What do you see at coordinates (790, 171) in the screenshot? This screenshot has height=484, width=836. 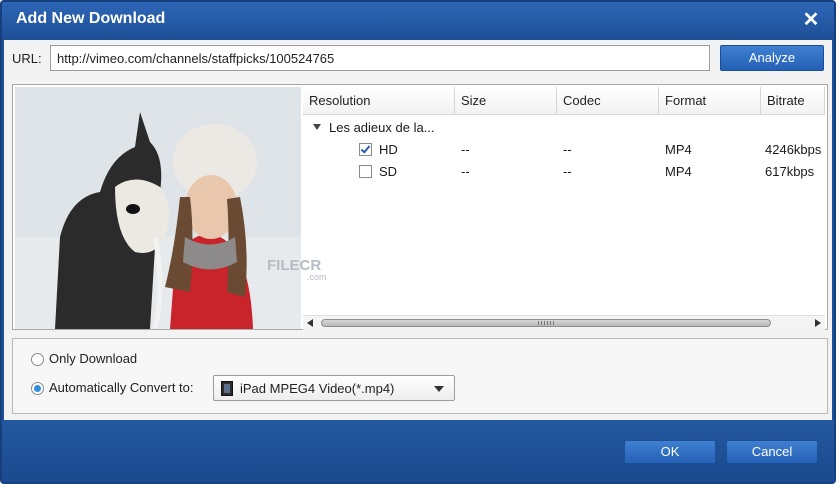 I see `bitrate-cell: 617kbps` at bounding box center [790, 171].